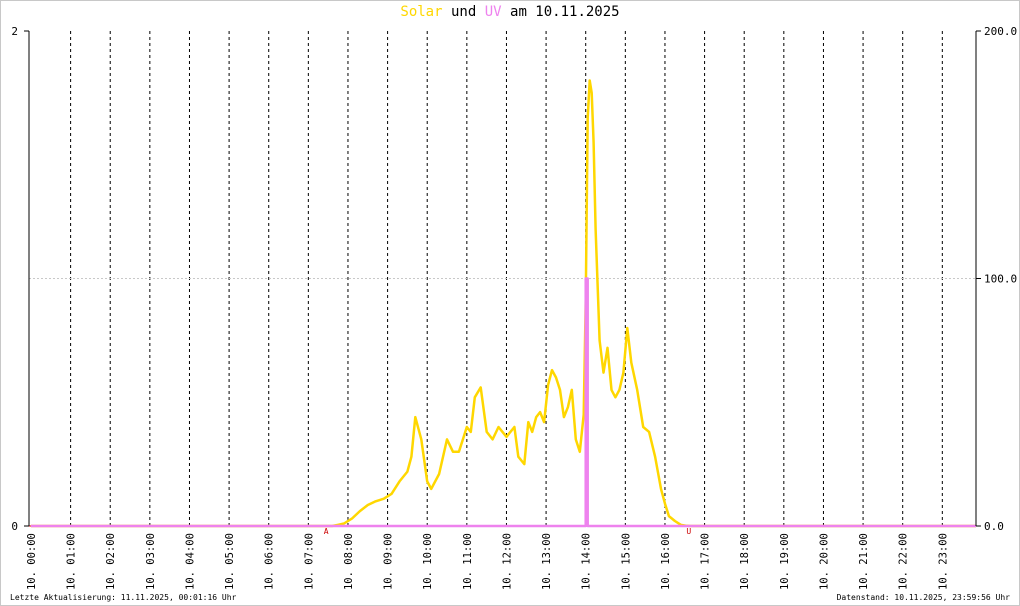 Image resolution: width=1020 pixels, height=606 pixels. Describe the element at coordinates (587, 561) in the screenshot. I see `x-tick-label: 10. 14:00` at that location.